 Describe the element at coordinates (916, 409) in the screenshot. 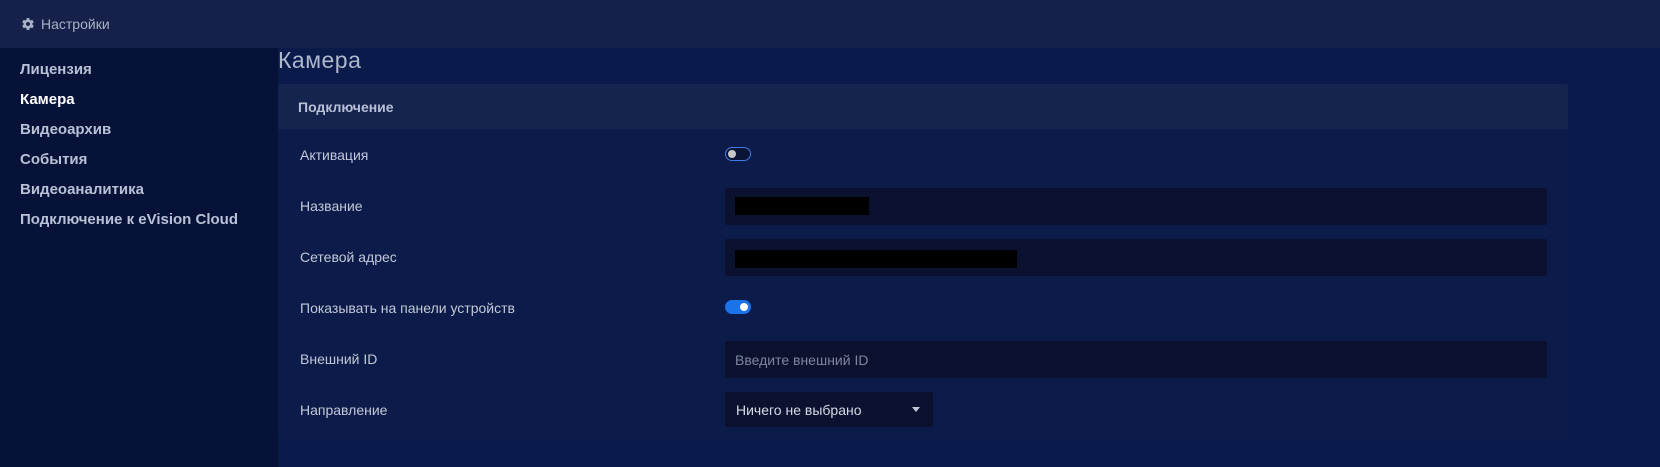

I see `chevron-down-icon` at that location.